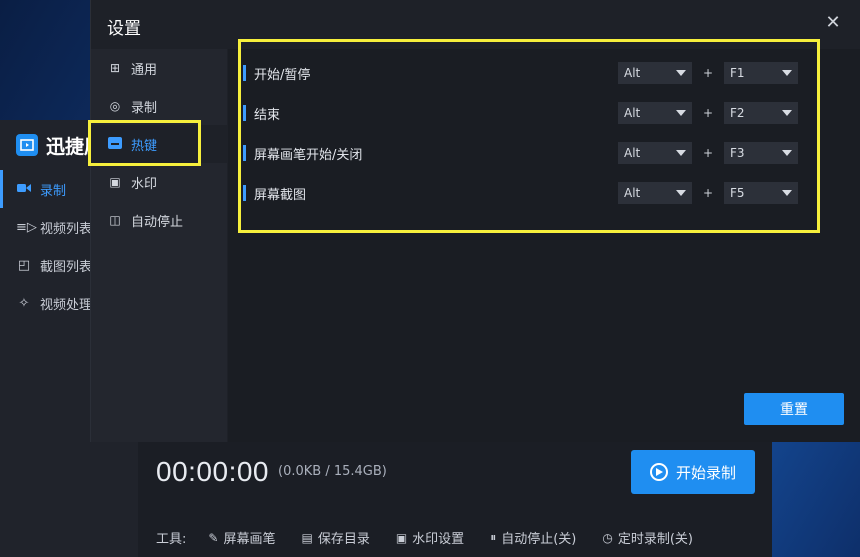 This screenshot has width=860, height=557. What do you see at coordinates (332, 471) in the screenshot?
I see `storage-size: (0.0KB / 15.4GB)` at bounding box center [332, 471].